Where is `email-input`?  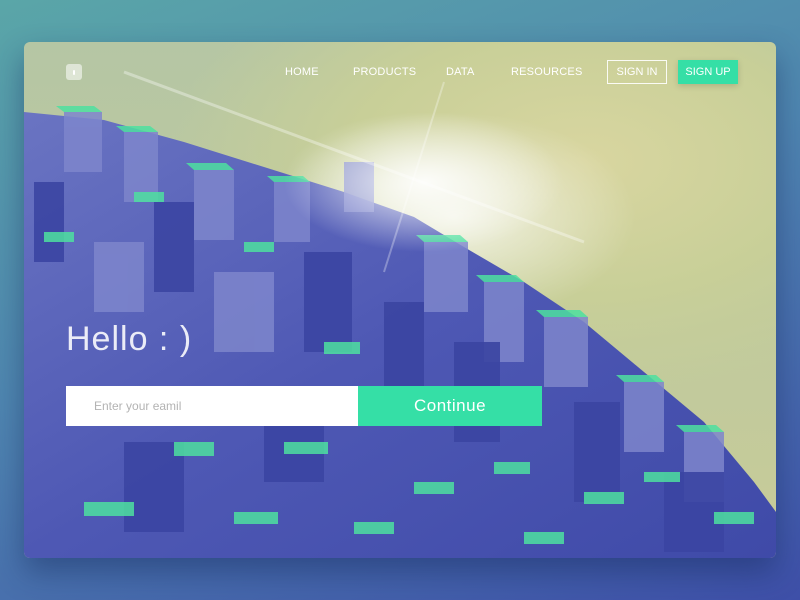 email-input is located at coordinates (212, 406).